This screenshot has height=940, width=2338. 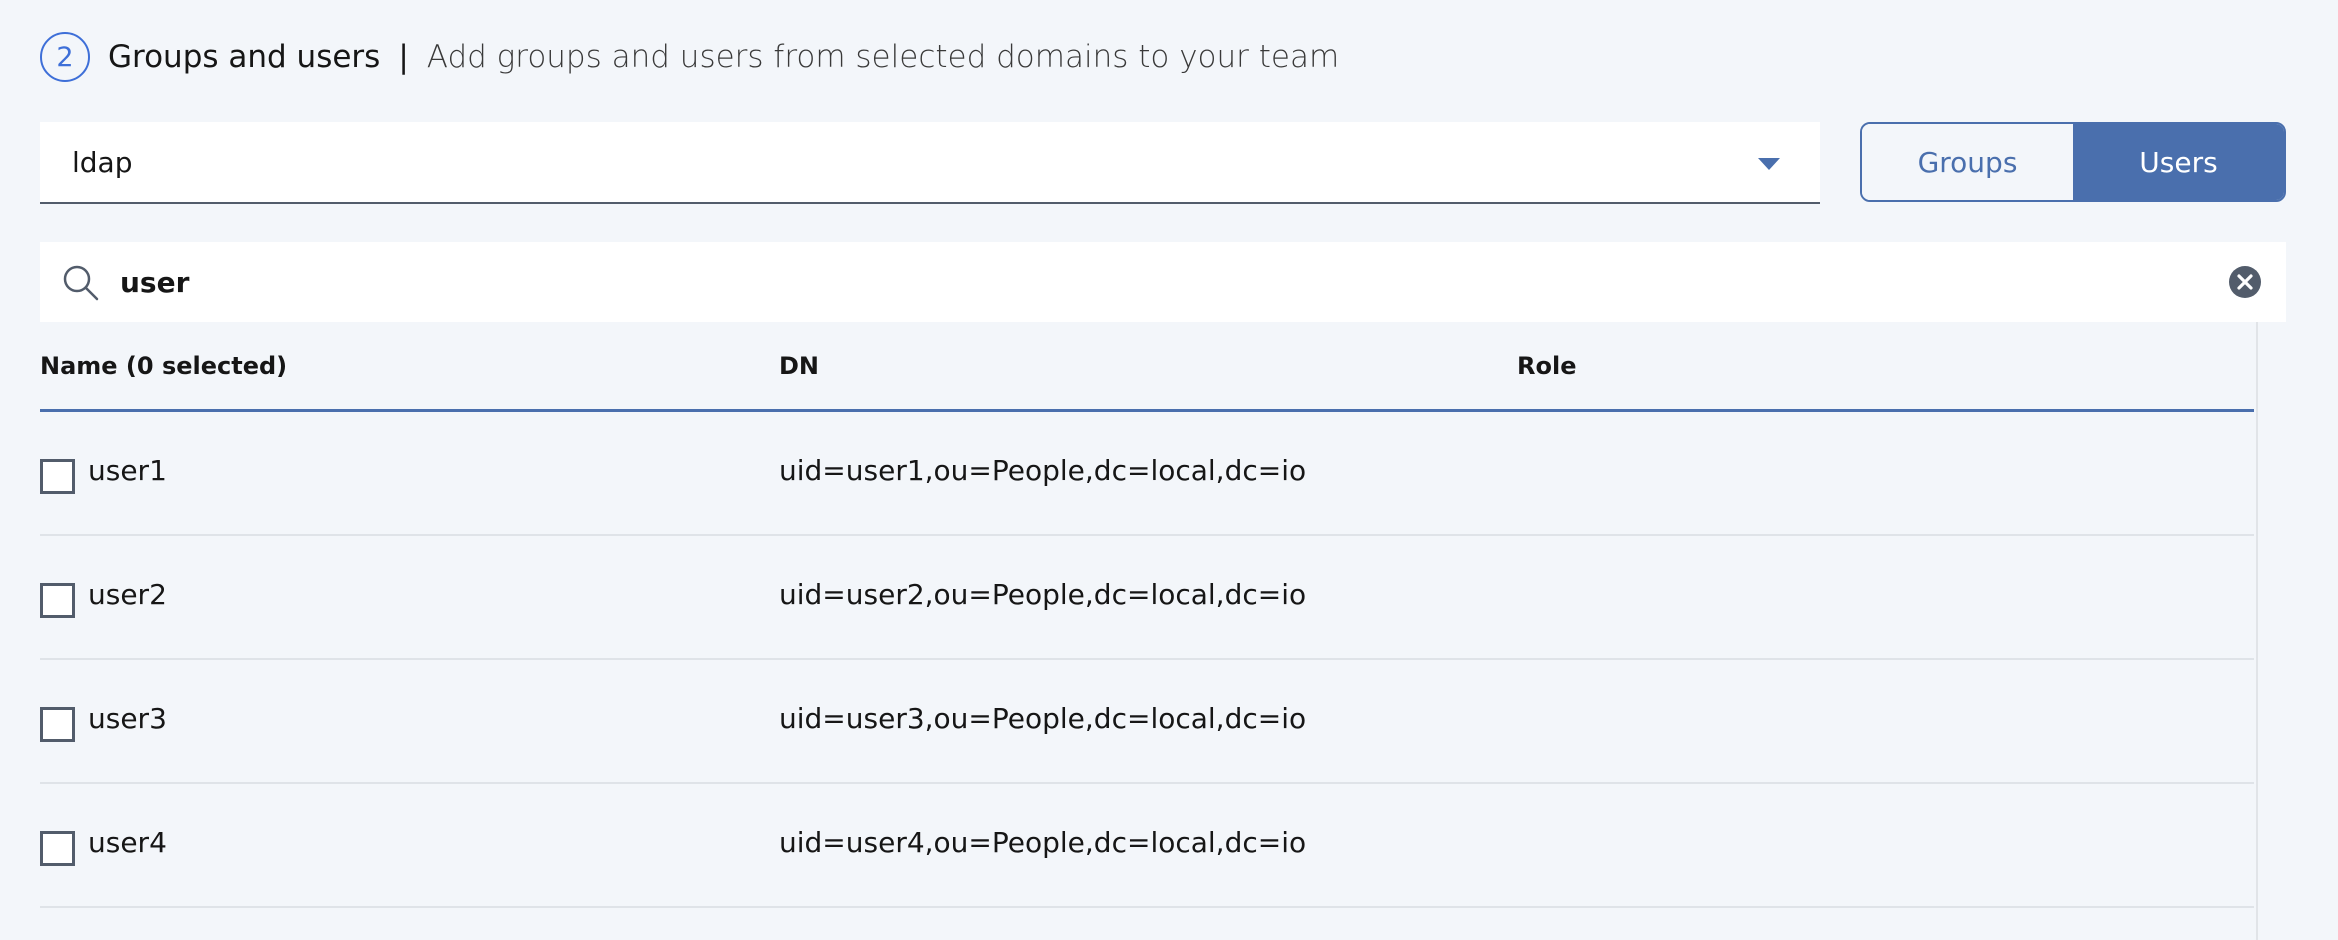 What do you see at coordinates (127, 842) in the screenshot?
I see `user-name-cell: user4` at bounding box center [127, 842].